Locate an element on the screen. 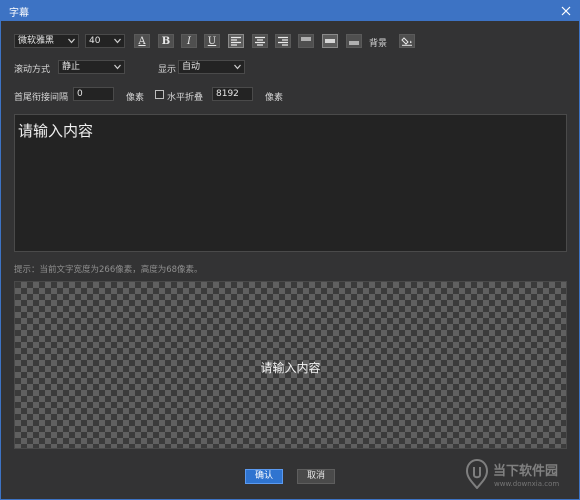 The image size is (580, 500). underline-icon: U is located at coordinates (212, 41).